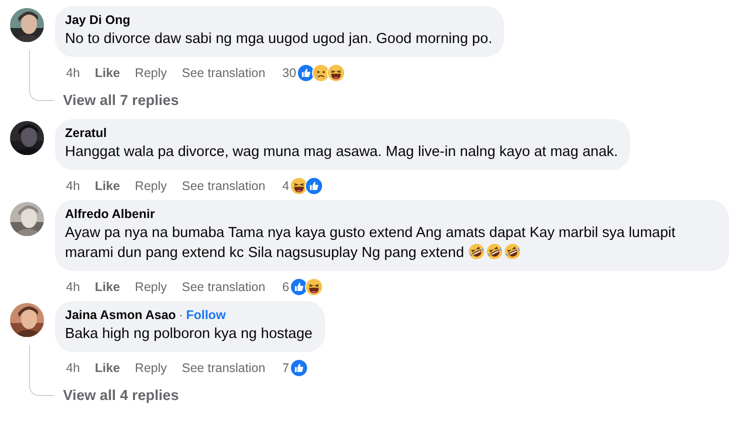 The height and width of the screenshot is (443, 750). What do you see at coordinates (97, 20) in the screenshot?
I see `author-name: Jay Di Ong` at bounding box center [97, 20].